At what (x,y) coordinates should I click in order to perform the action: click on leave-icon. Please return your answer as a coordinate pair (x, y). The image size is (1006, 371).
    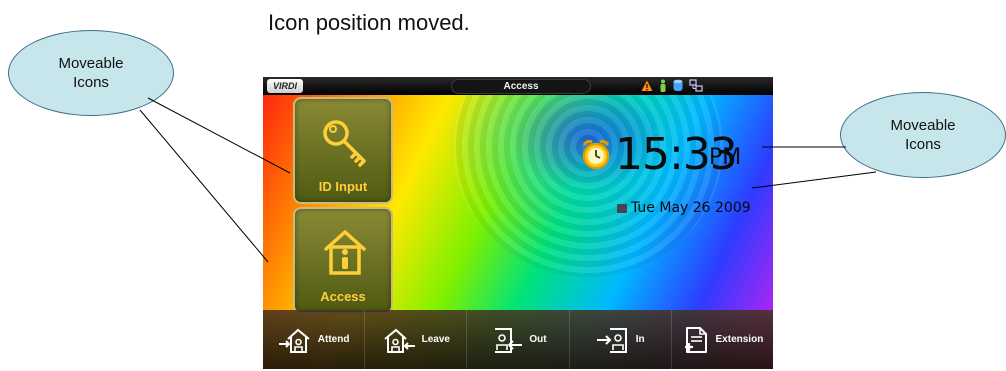
    Looking at the image, I should click on (399, 340).